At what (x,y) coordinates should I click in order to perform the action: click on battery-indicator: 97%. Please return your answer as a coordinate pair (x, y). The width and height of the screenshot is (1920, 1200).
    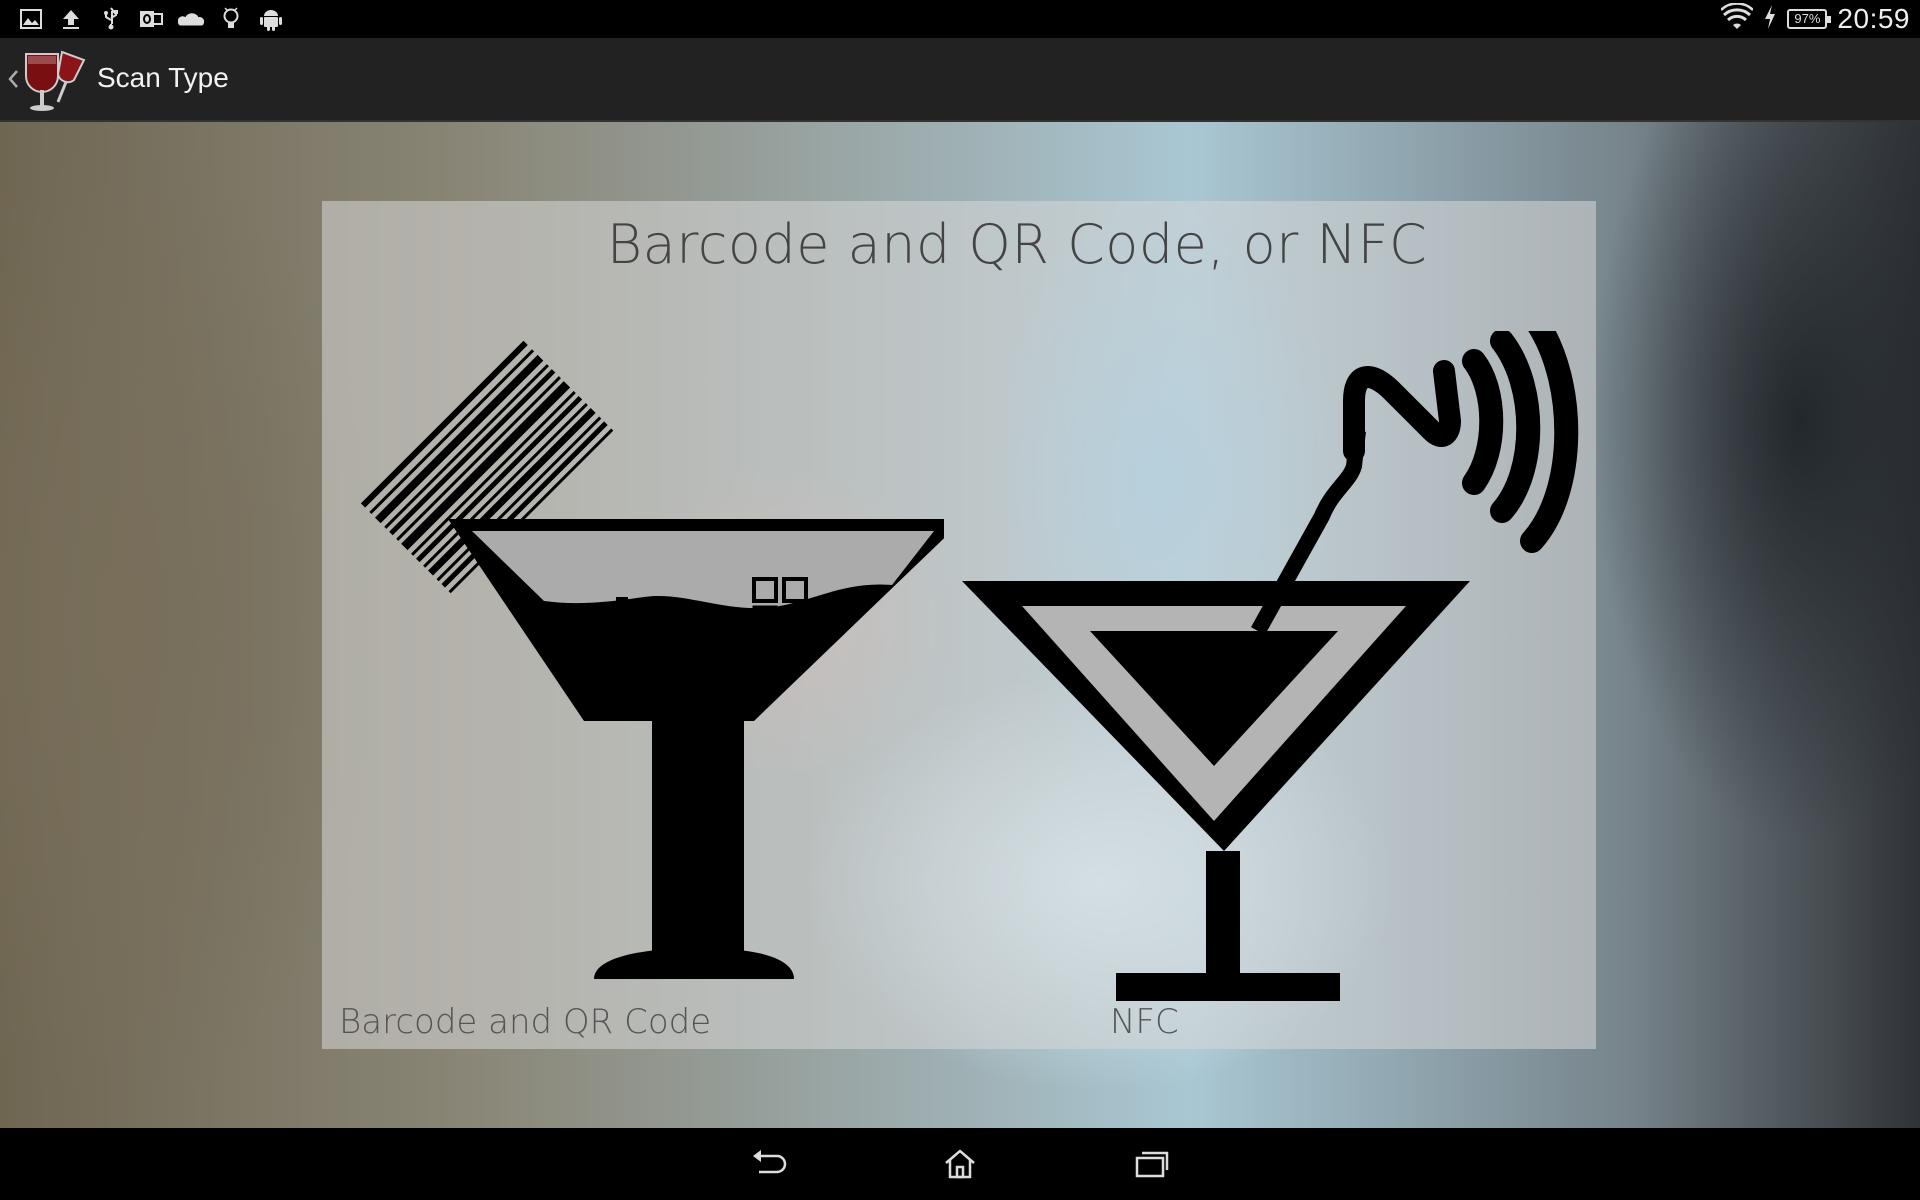
    Looking at the image, I should click on (1809, 19).